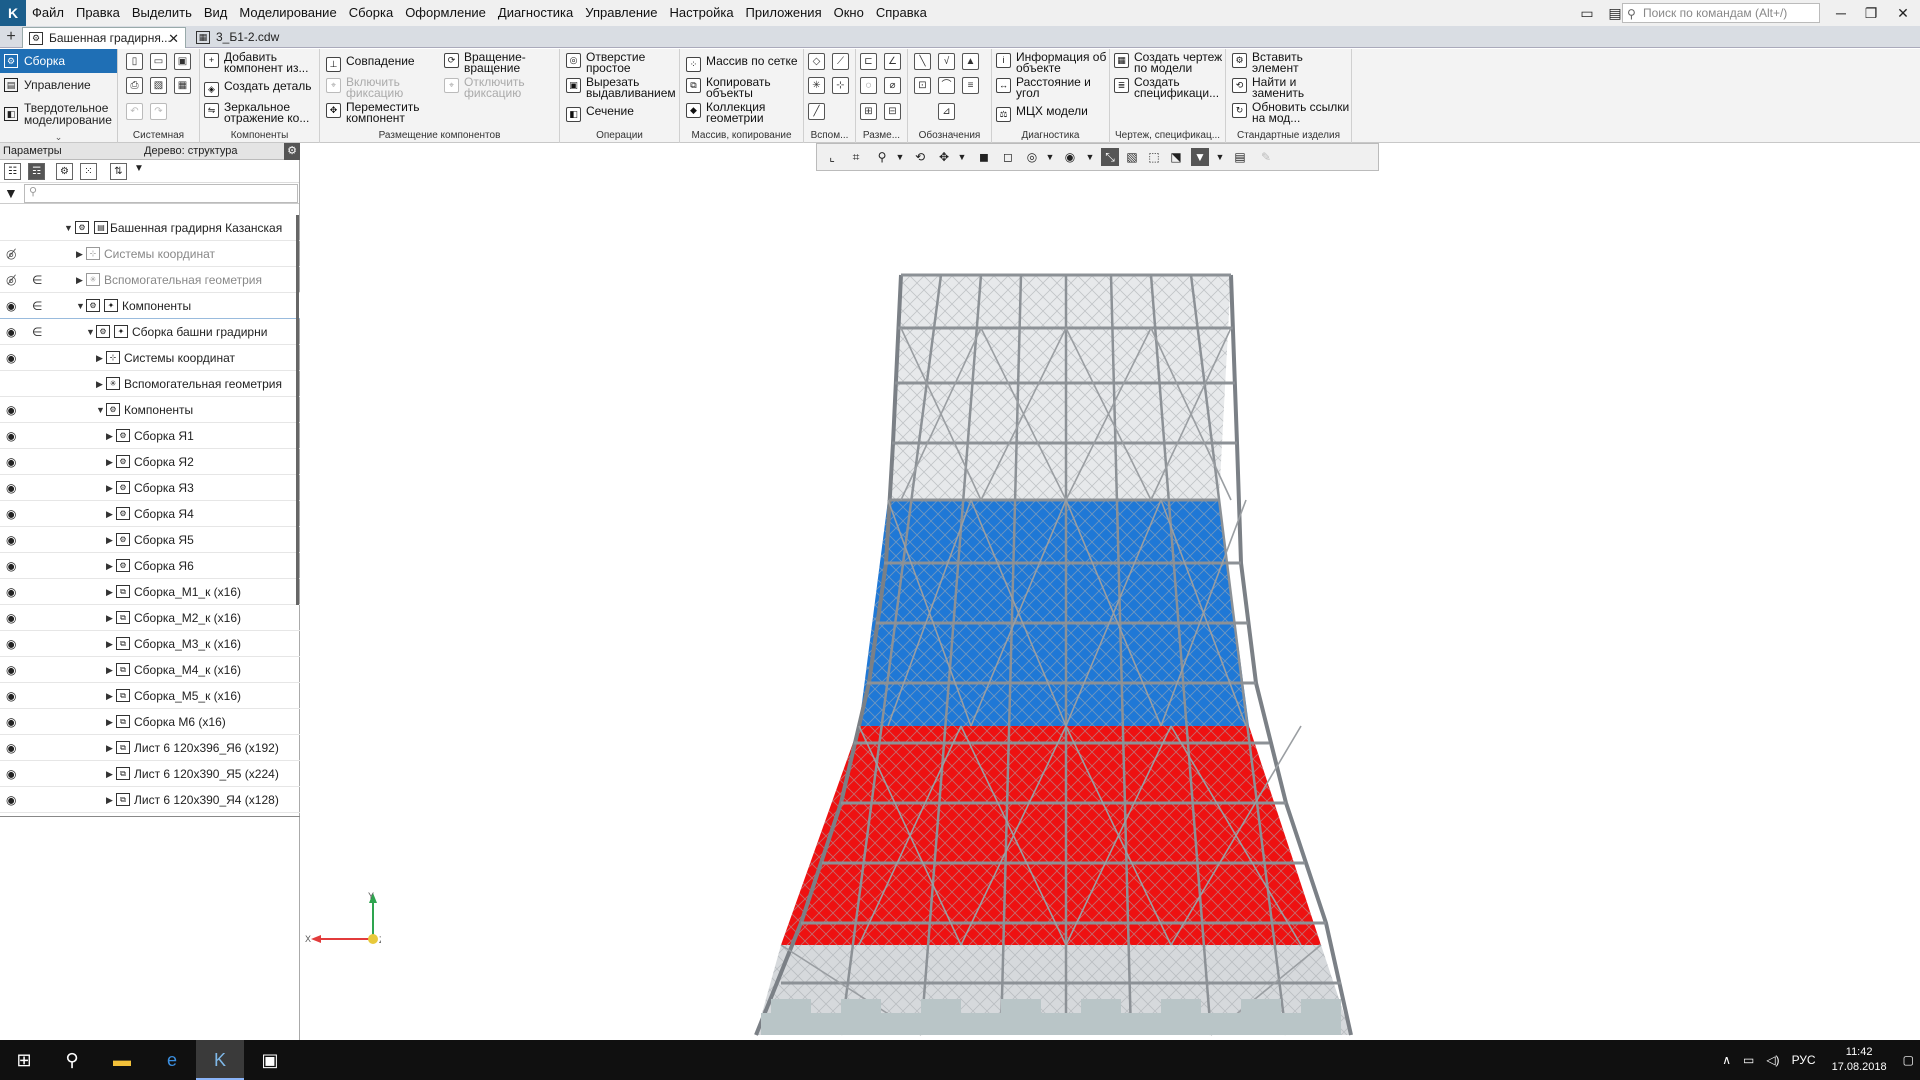 The height and width of the screenshot is (1080, 1920). I want to click on menu-apps: Приложения, so click(784, 13).